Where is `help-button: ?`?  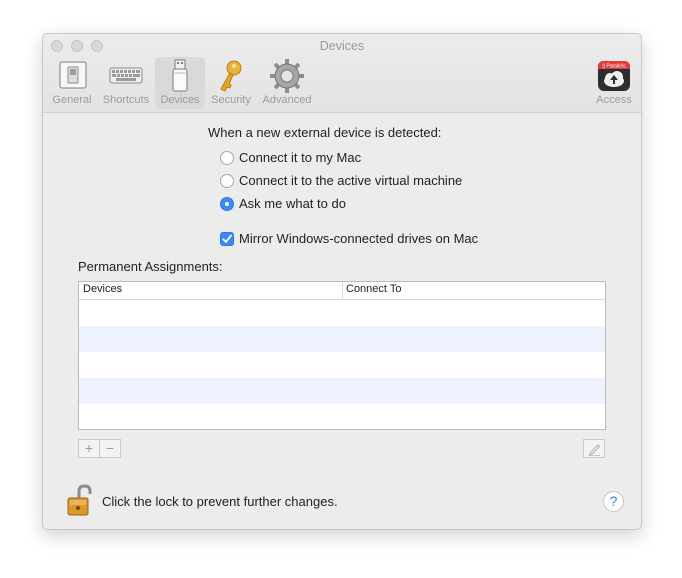 help-button: ? is located at coordinates (613, 501).